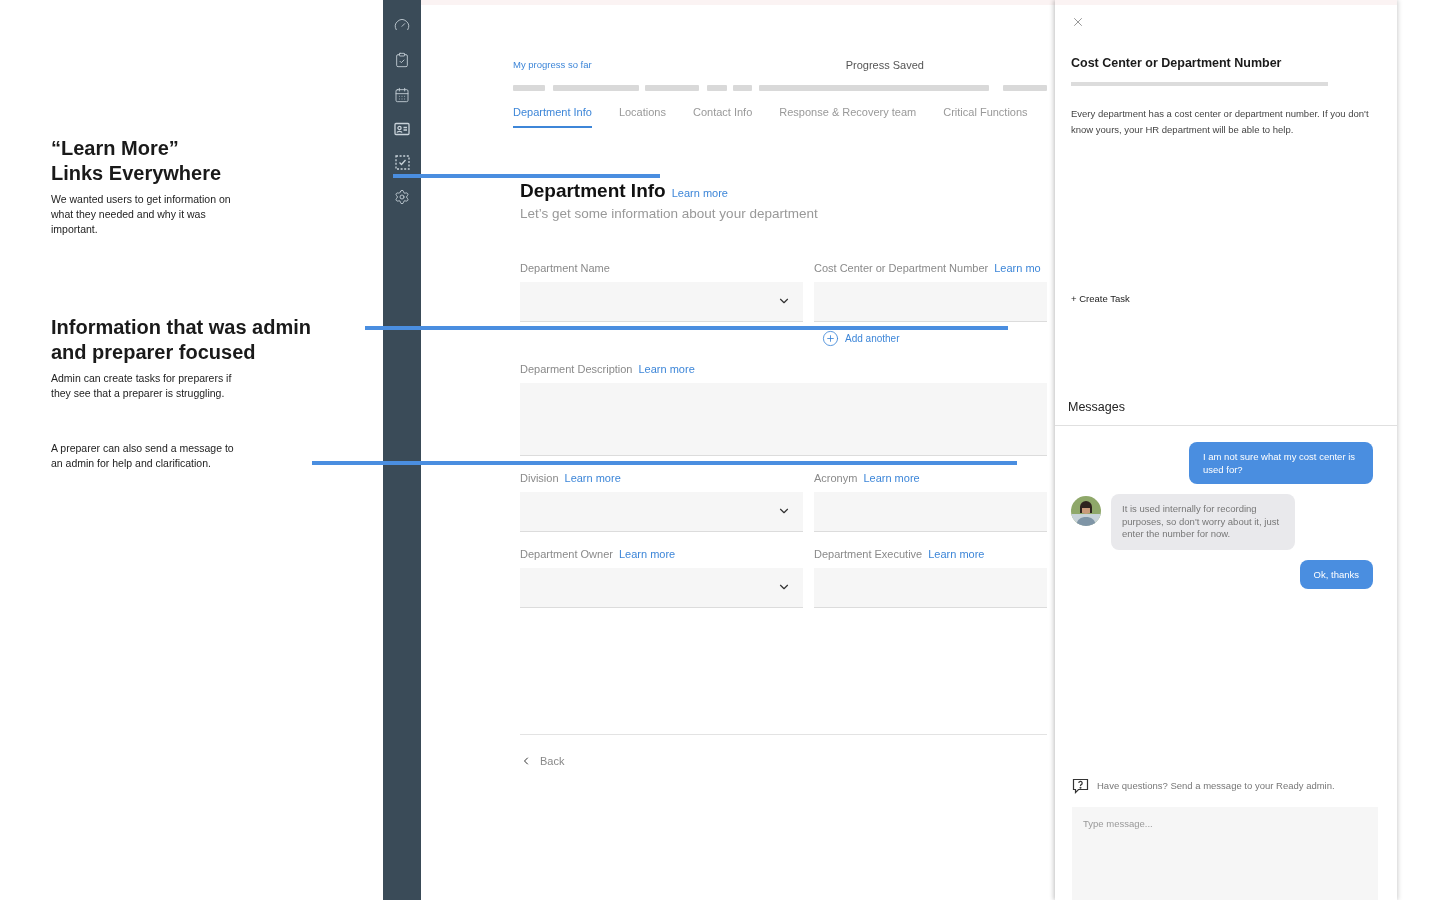  What do you see at coordinates (722, 116) in the screenshot?
I see `step-tab: Contact Info` at bounding box center [722, 116].